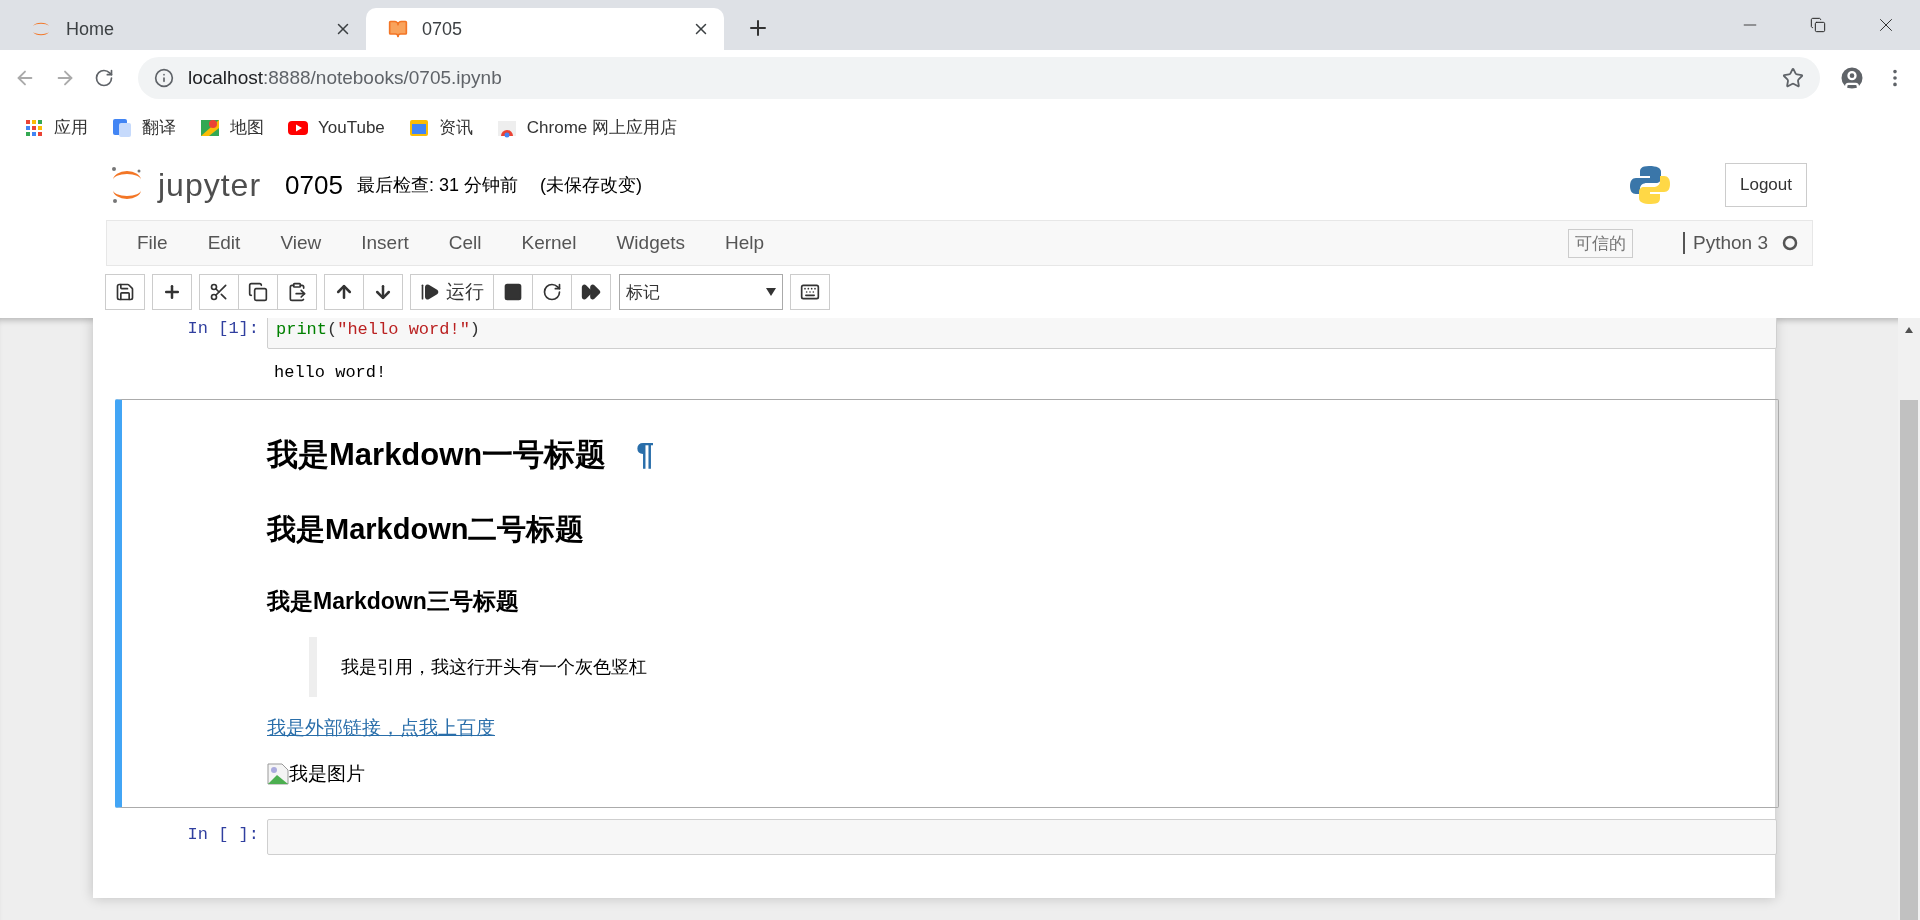 This screenshot has width=1920, height=920. What do you see at coordinates (465, 243) in the screenshot?
I see `menu-item: Cell` at bounding box center [465, 243].